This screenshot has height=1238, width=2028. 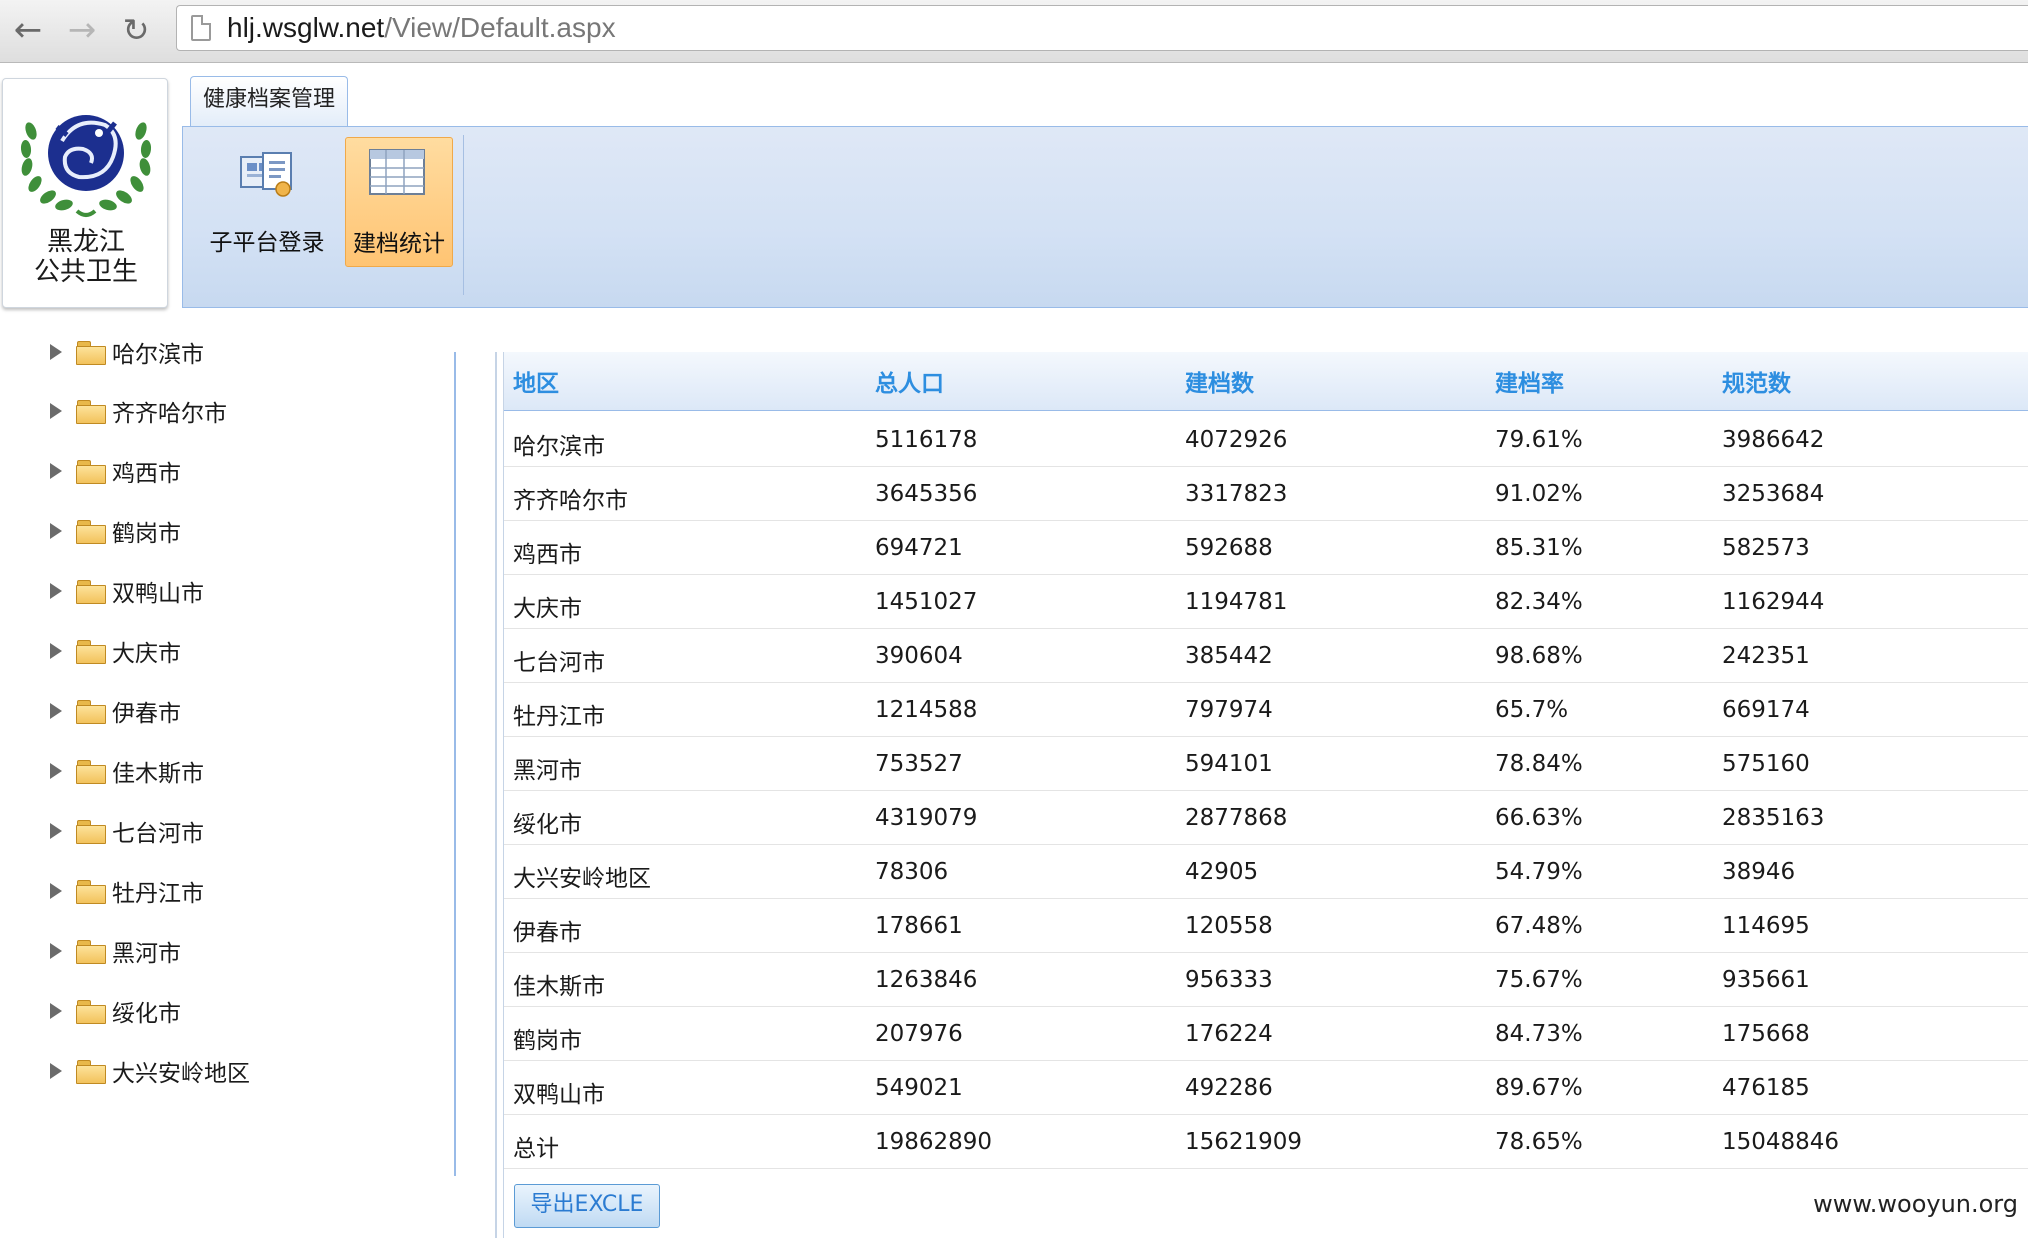 I want to click on tree-item: 伊春市, so click(x=115, y=711).